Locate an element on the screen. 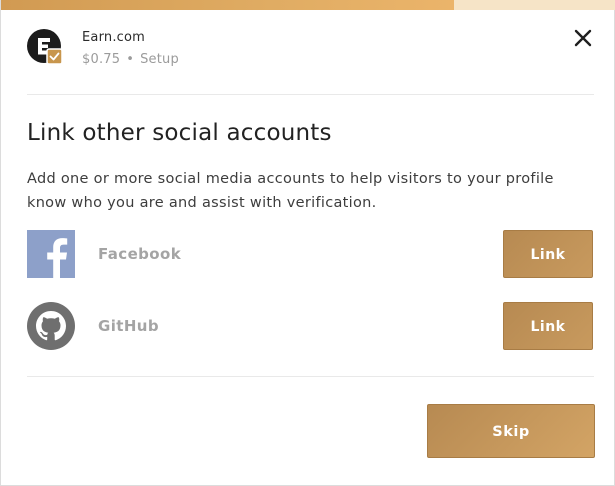 This screenshot has width=615, height=486. link-github-button: Link is located at coordinates (548, 326).